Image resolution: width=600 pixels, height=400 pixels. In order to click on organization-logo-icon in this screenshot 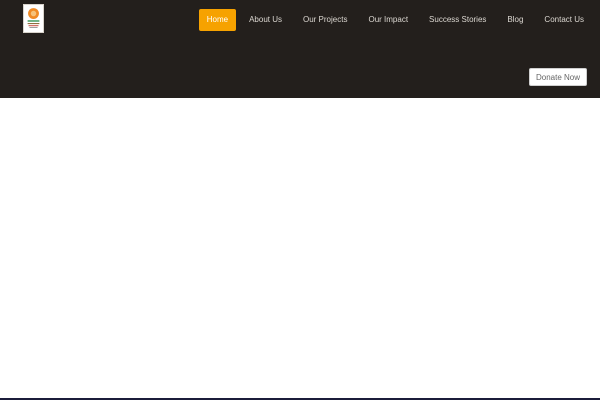, I will do `click(33, 18)`.